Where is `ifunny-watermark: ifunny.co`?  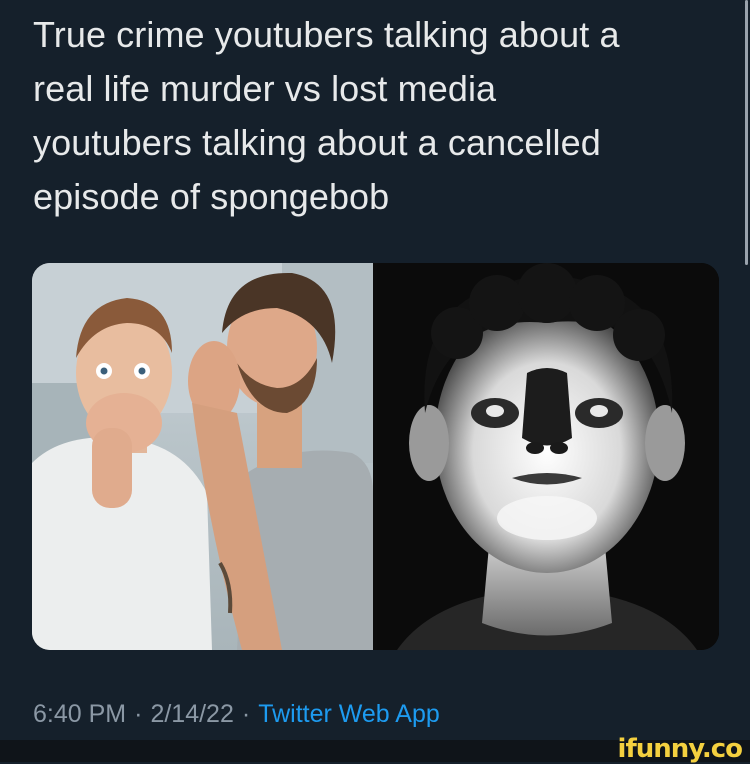 ifunny-watermark: ifunny.co is located at coordinates (680, 749).